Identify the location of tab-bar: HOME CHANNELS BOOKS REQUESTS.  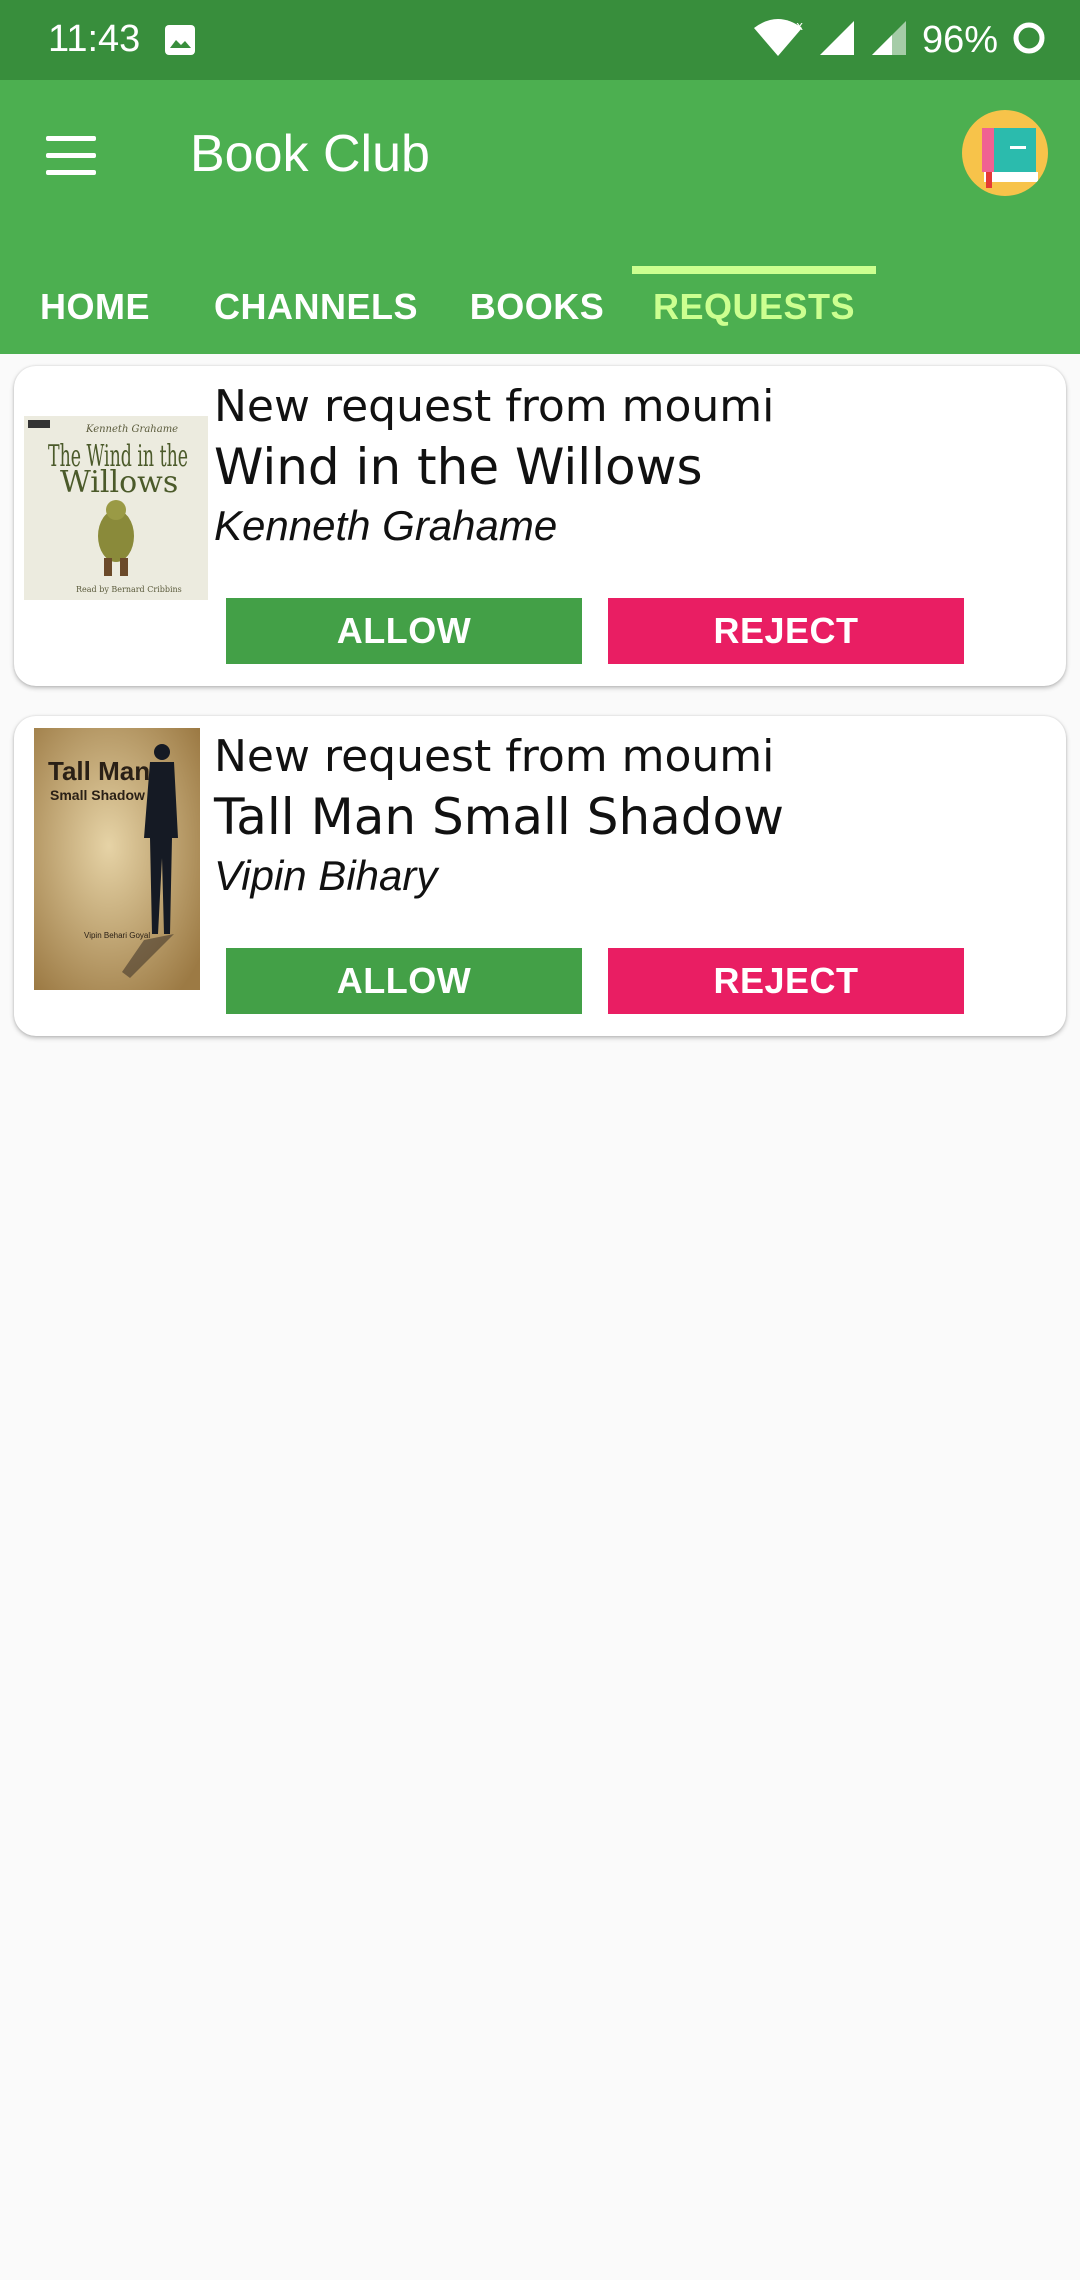
(540, 307).